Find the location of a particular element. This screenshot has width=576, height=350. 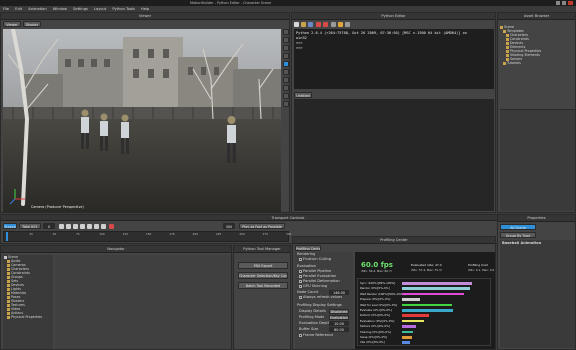

buffer-size-label: Buffer Size is located at coordinates (309, 329).